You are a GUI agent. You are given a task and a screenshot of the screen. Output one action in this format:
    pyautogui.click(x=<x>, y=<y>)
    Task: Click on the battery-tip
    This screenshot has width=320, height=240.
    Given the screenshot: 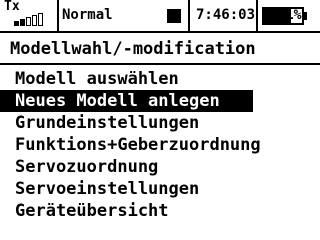 What is the action you would take?
    pyautogui.click(x=305, y=16)
    